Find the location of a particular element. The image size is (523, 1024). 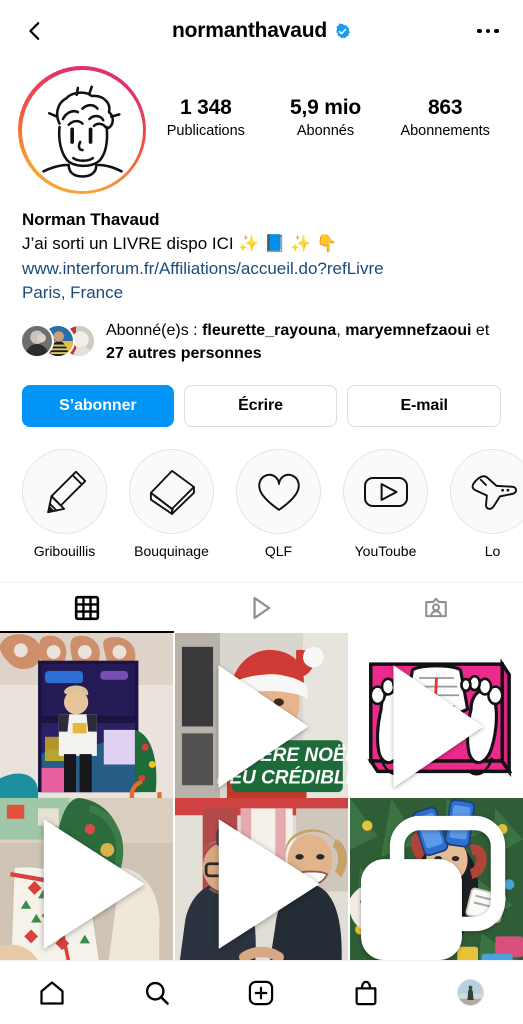

chevron-left-icon is located at coordinates (34, 31).